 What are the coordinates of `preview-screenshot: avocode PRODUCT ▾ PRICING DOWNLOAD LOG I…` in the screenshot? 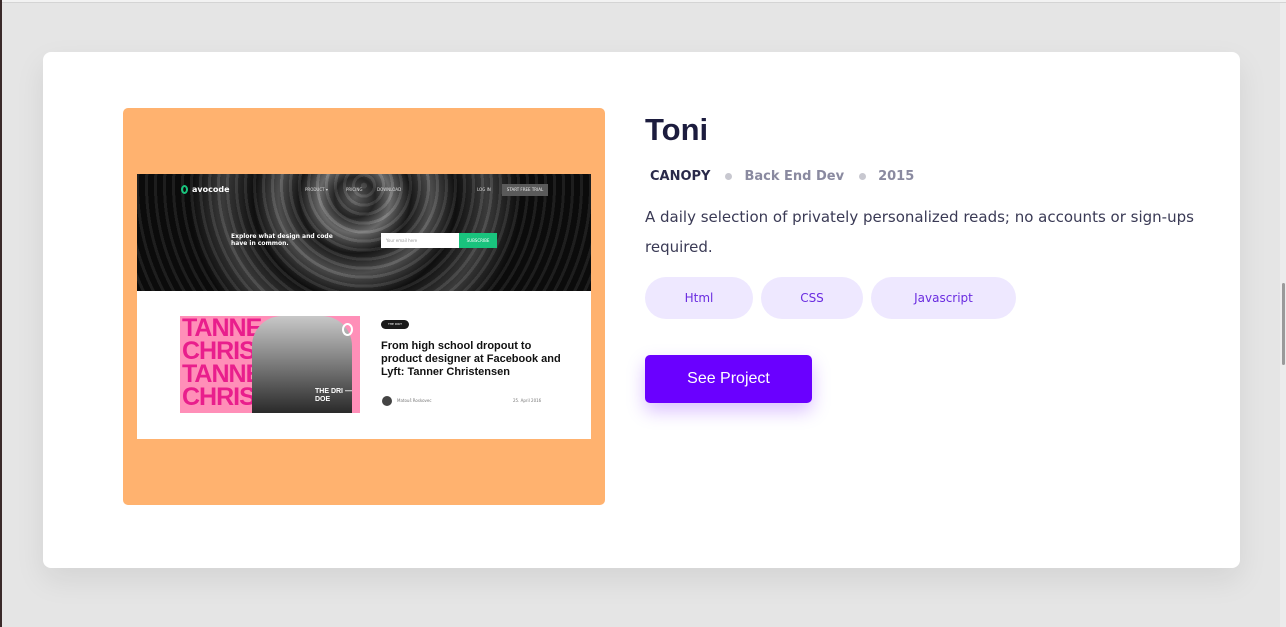 It's located at (364, 306).